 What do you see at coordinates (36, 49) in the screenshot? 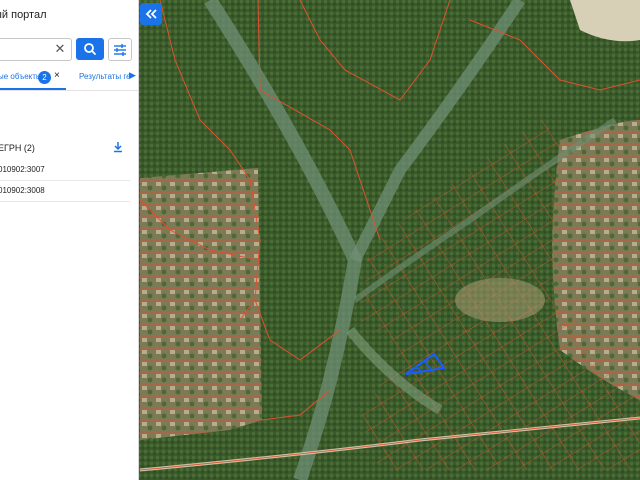
I see `search-input: ✕` at bounding box center [36, 49].